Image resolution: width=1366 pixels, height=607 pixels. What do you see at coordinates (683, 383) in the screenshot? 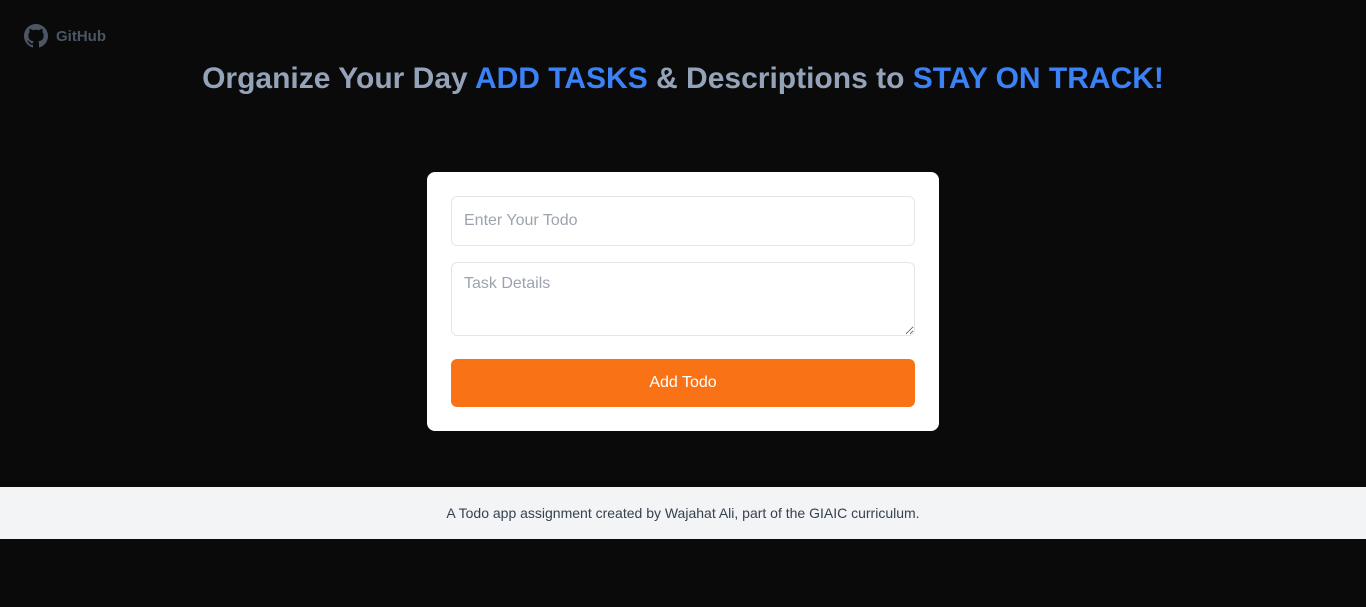
I see `add-todo-button: Add Todo` at bounding box center [683, 383].